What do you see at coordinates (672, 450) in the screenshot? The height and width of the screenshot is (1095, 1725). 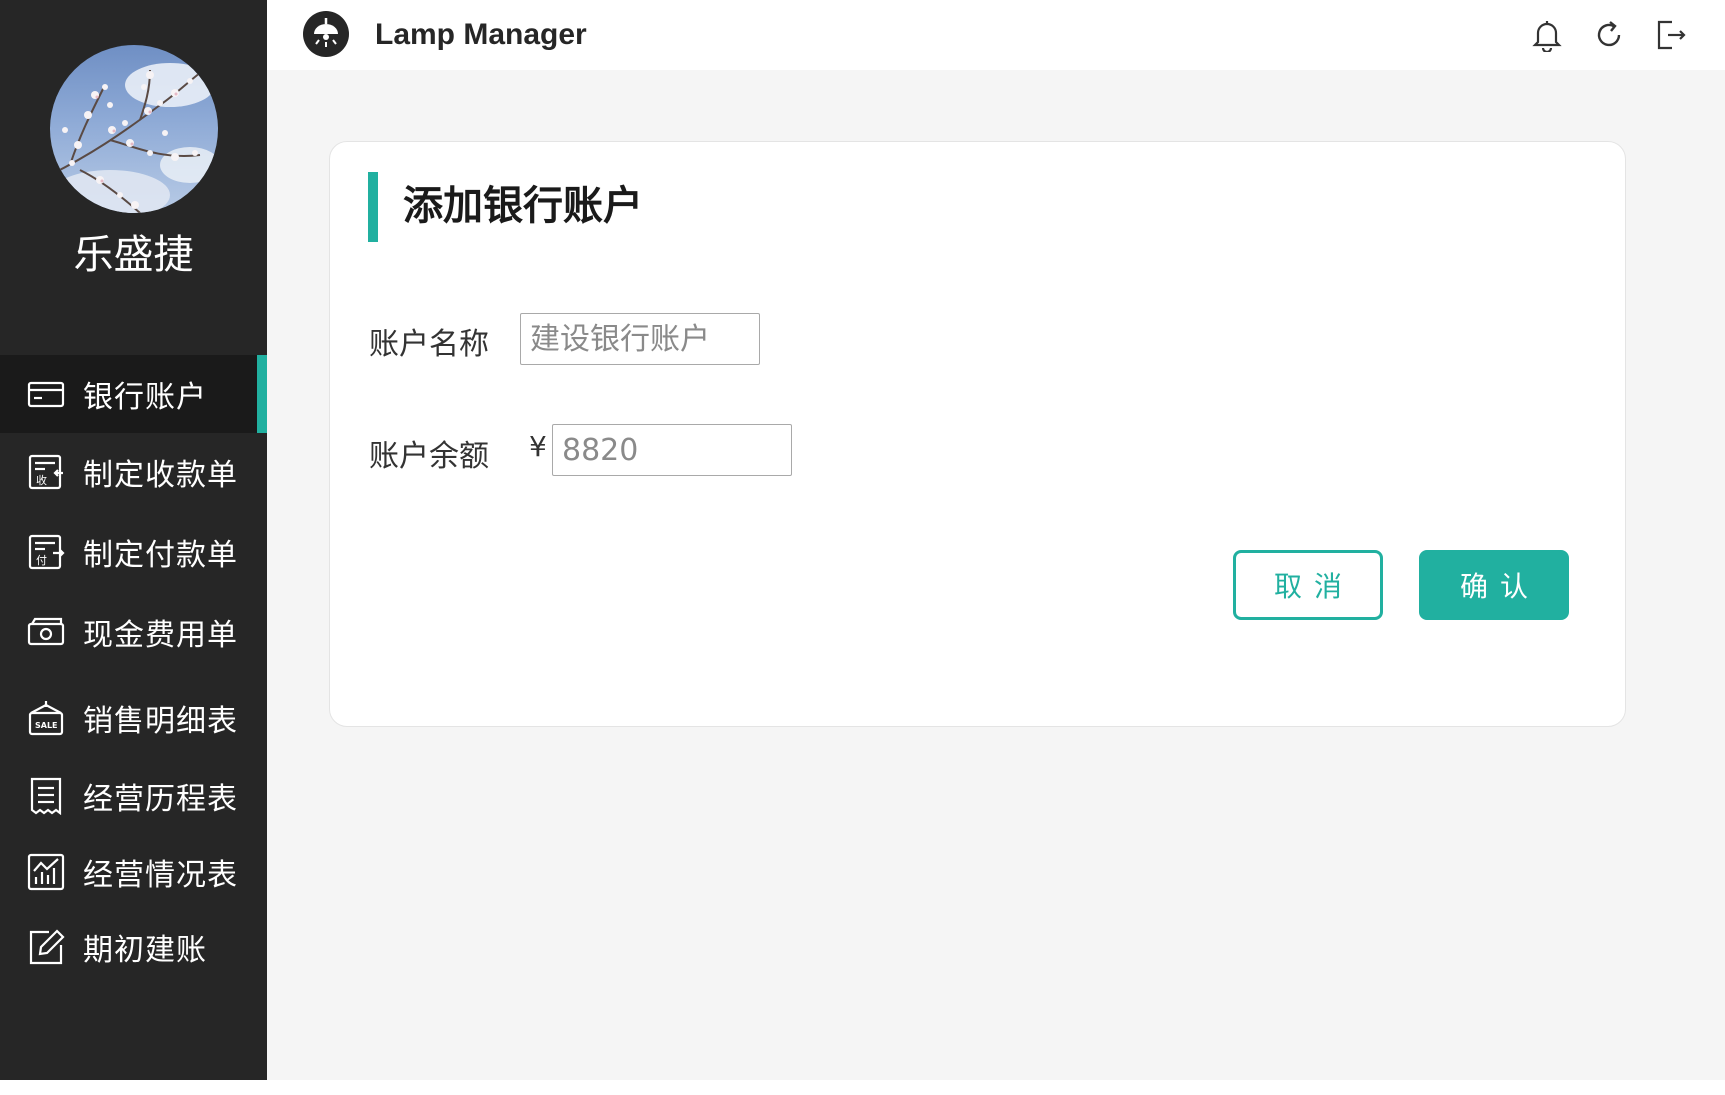 I see `account-balance-input` at bounding box center [672, 450].